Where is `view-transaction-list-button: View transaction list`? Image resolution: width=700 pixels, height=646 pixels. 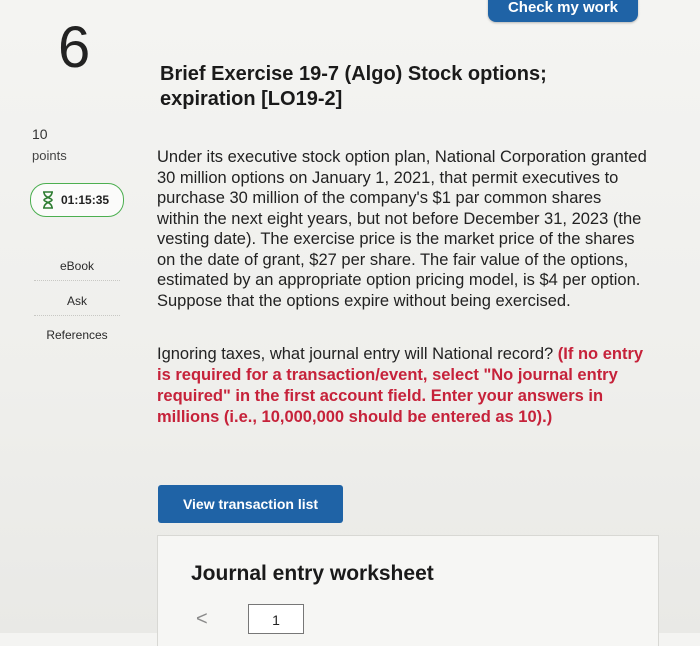 view-transaction-list-button: View transaction list is located at coordinates (250, 504).